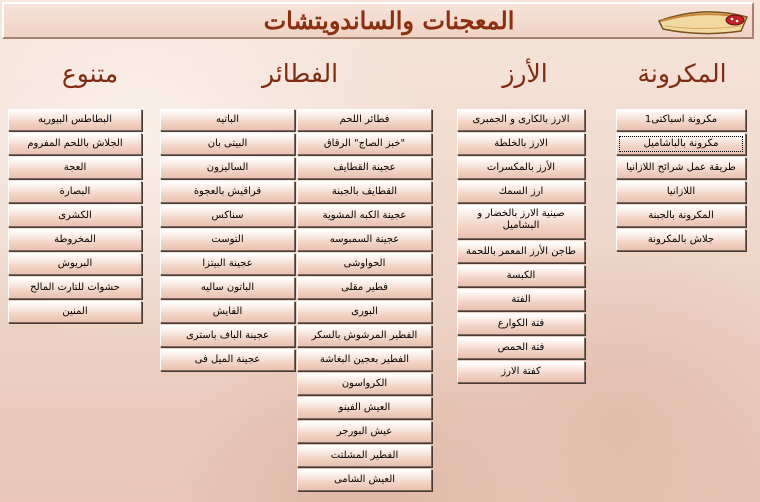  I want to click on pies-a-button-2: "خبز الصاج" الرقاق, so click(364, 144).